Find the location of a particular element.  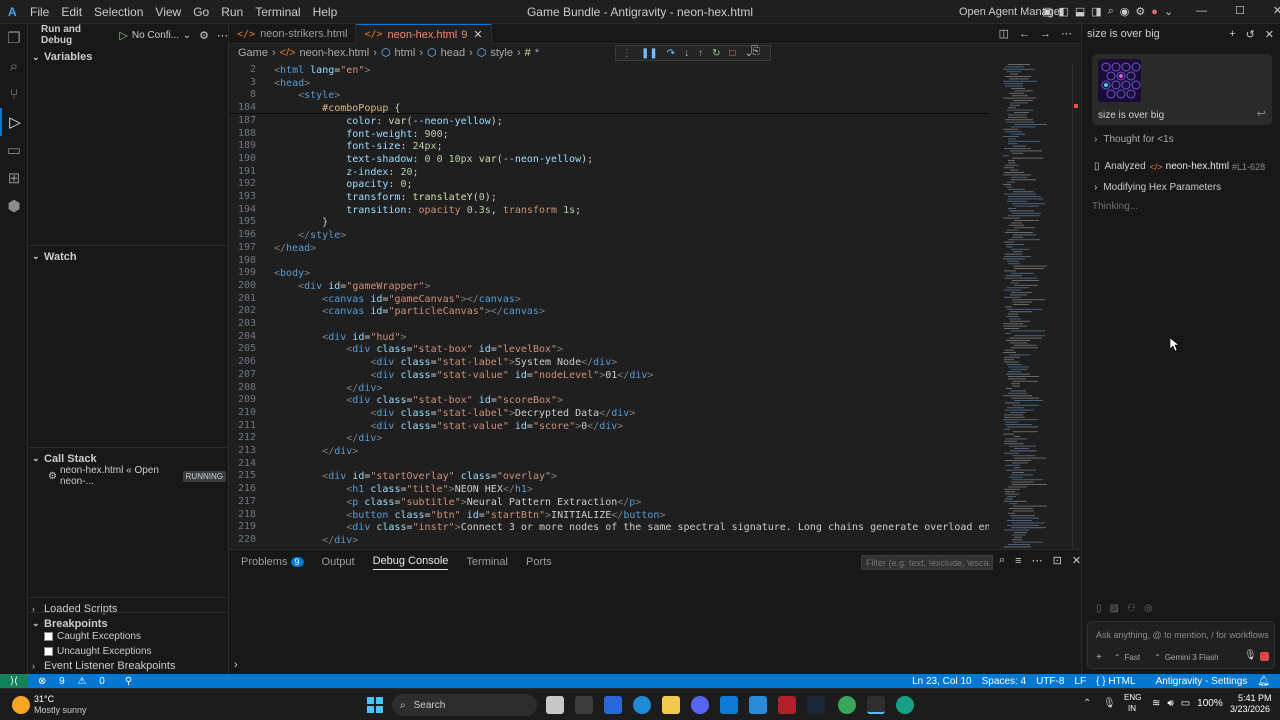

line-number: 184 is located at coordinates (242, 107).